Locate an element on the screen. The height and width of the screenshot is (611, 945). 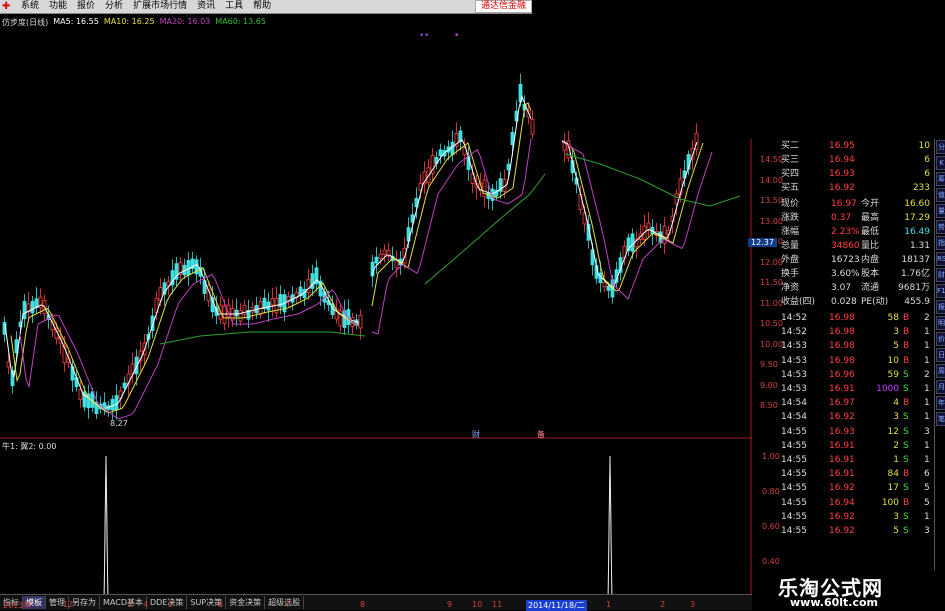
tick-row: 14:55 16.92 5 S 3 is located at coordinates (856, 531).